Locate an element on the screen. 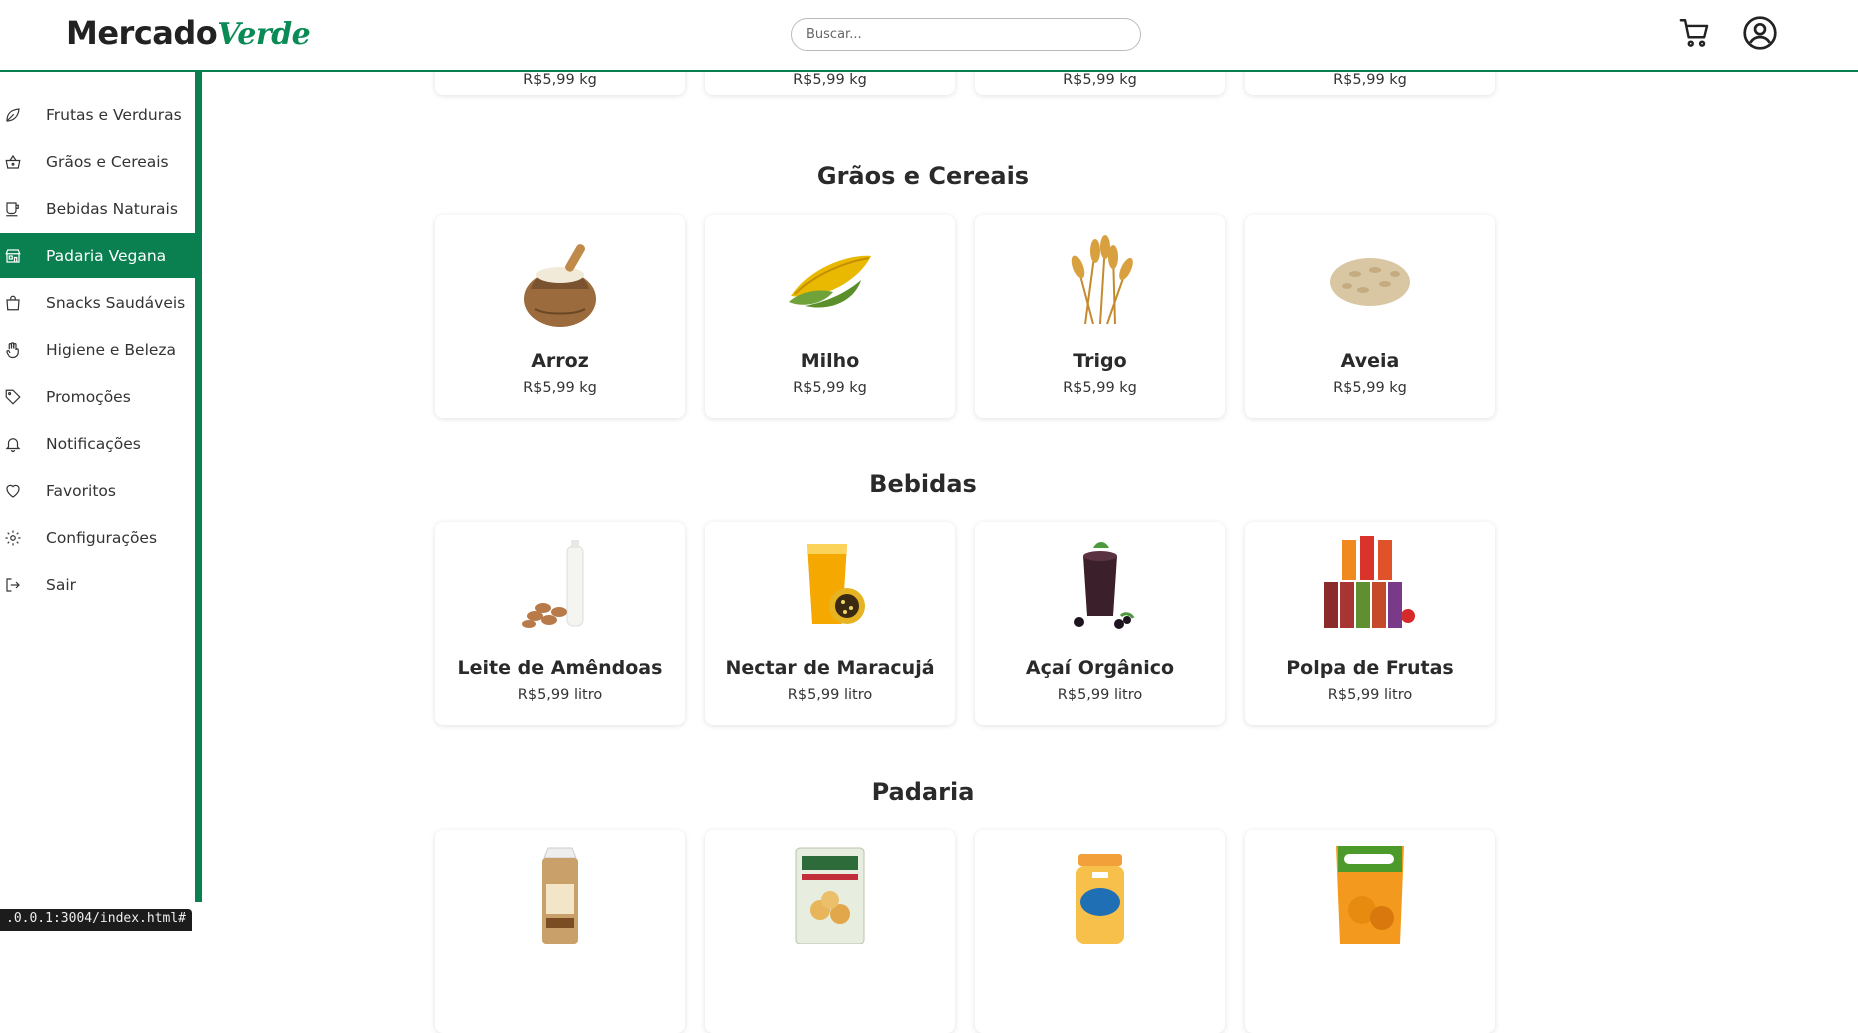 This screenshot has height=1033, width=1858. sidebar-item-label: Configurações is located at coordinates (102, 537).